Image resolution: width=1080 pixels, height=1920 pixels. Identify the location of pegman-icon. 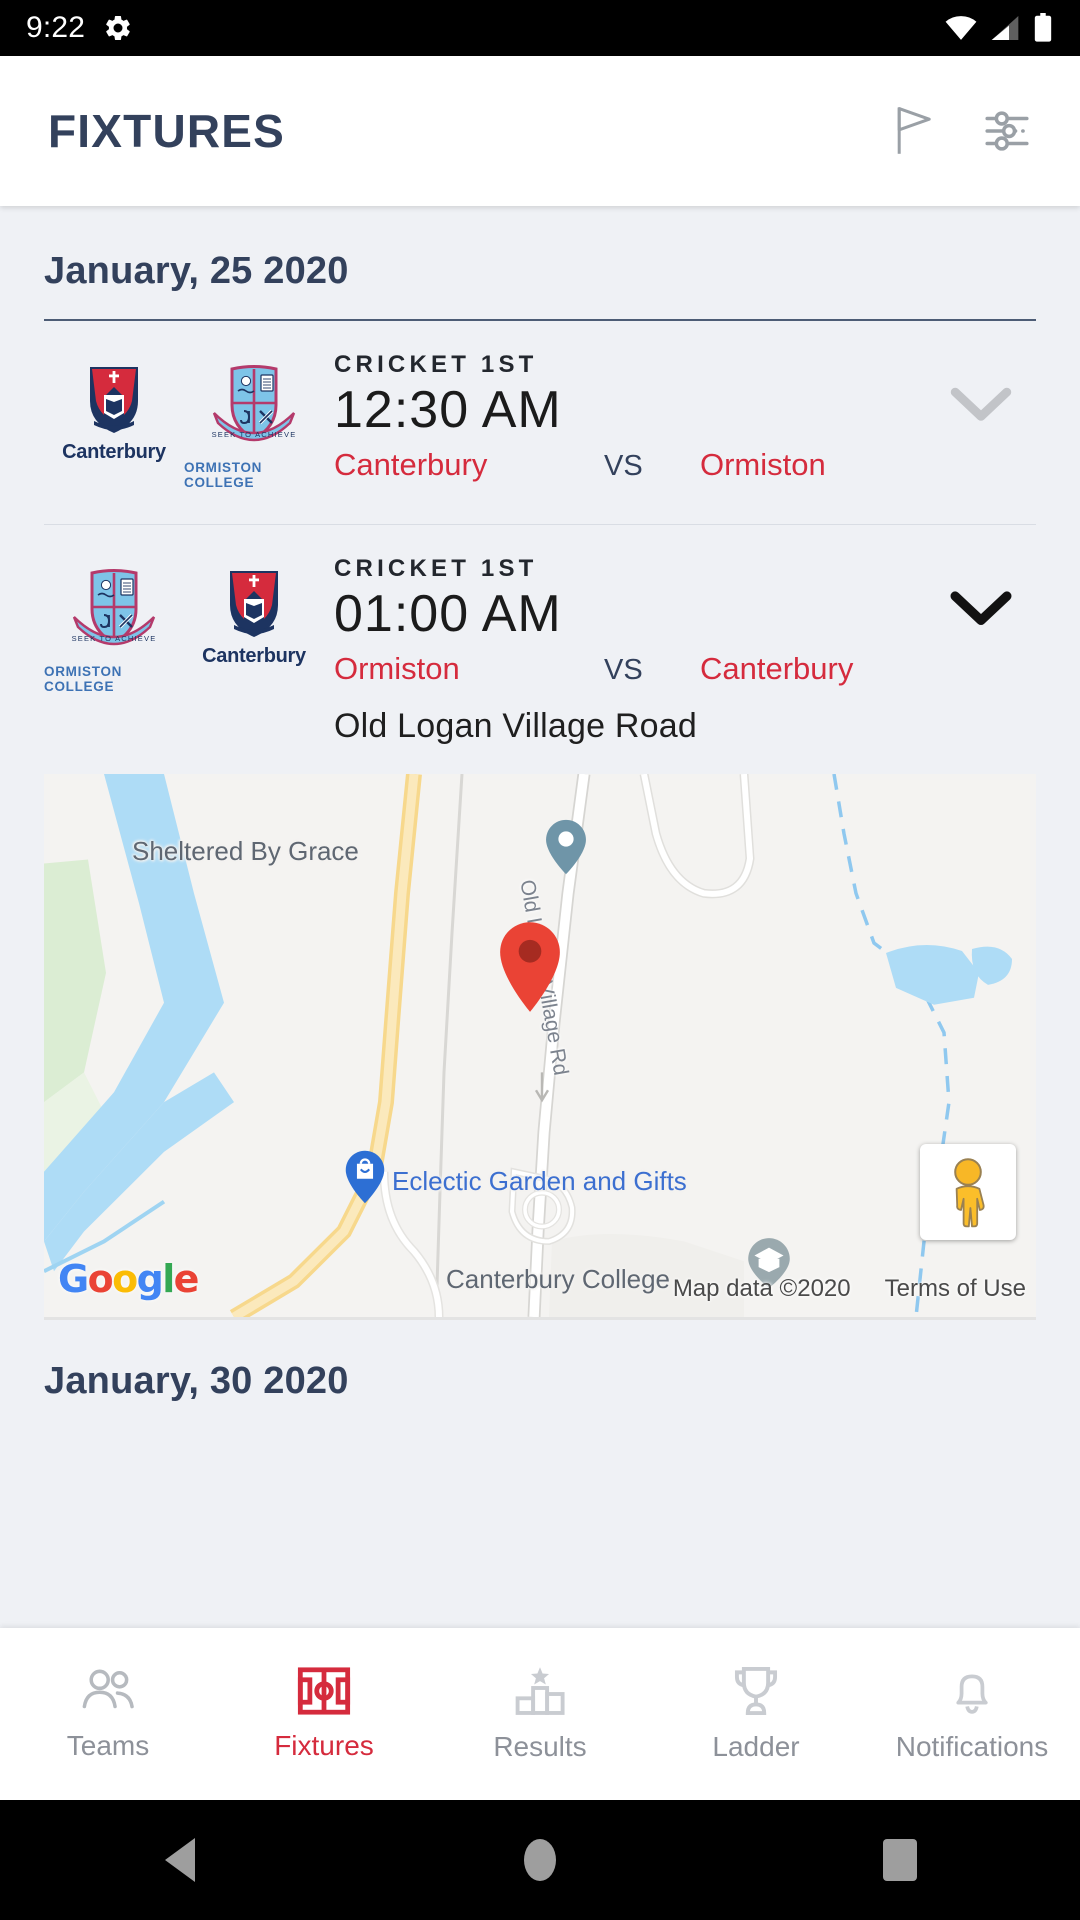
(968, 1192).